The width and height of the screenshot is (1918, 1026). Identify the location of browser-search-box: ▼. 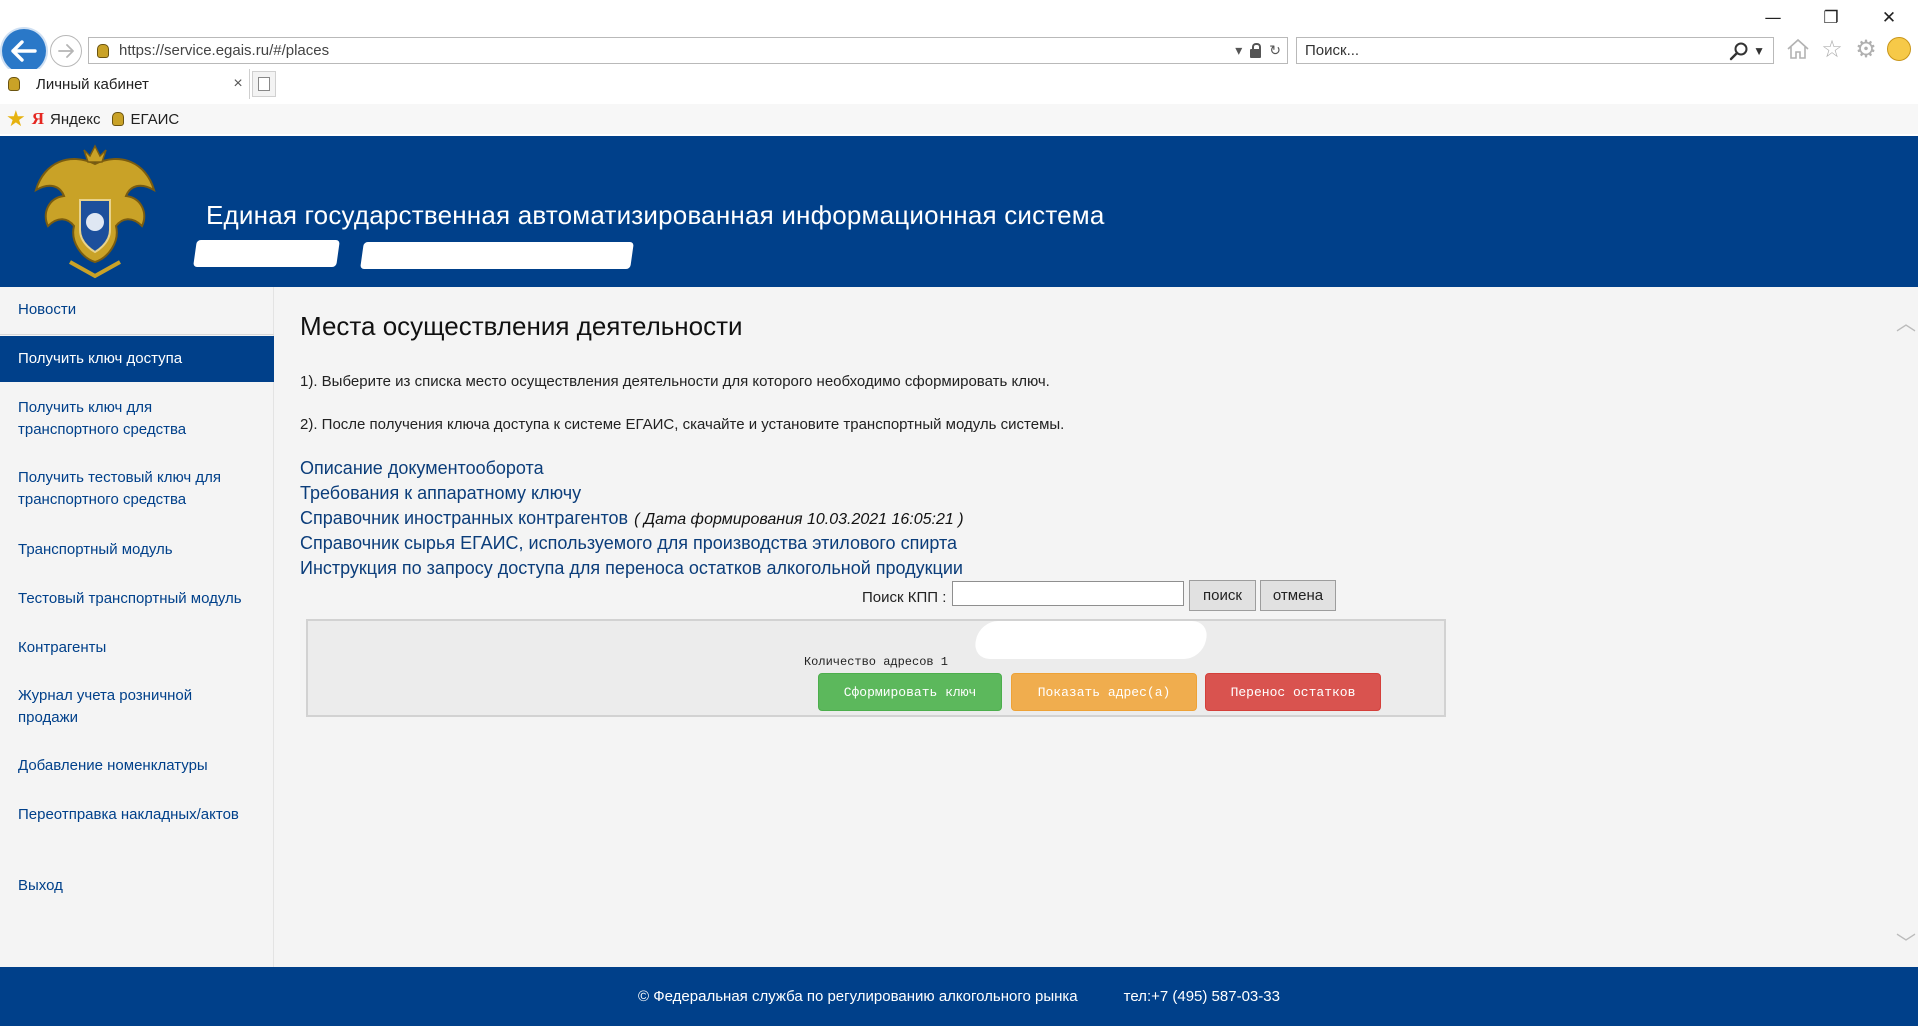
(1535, 50).